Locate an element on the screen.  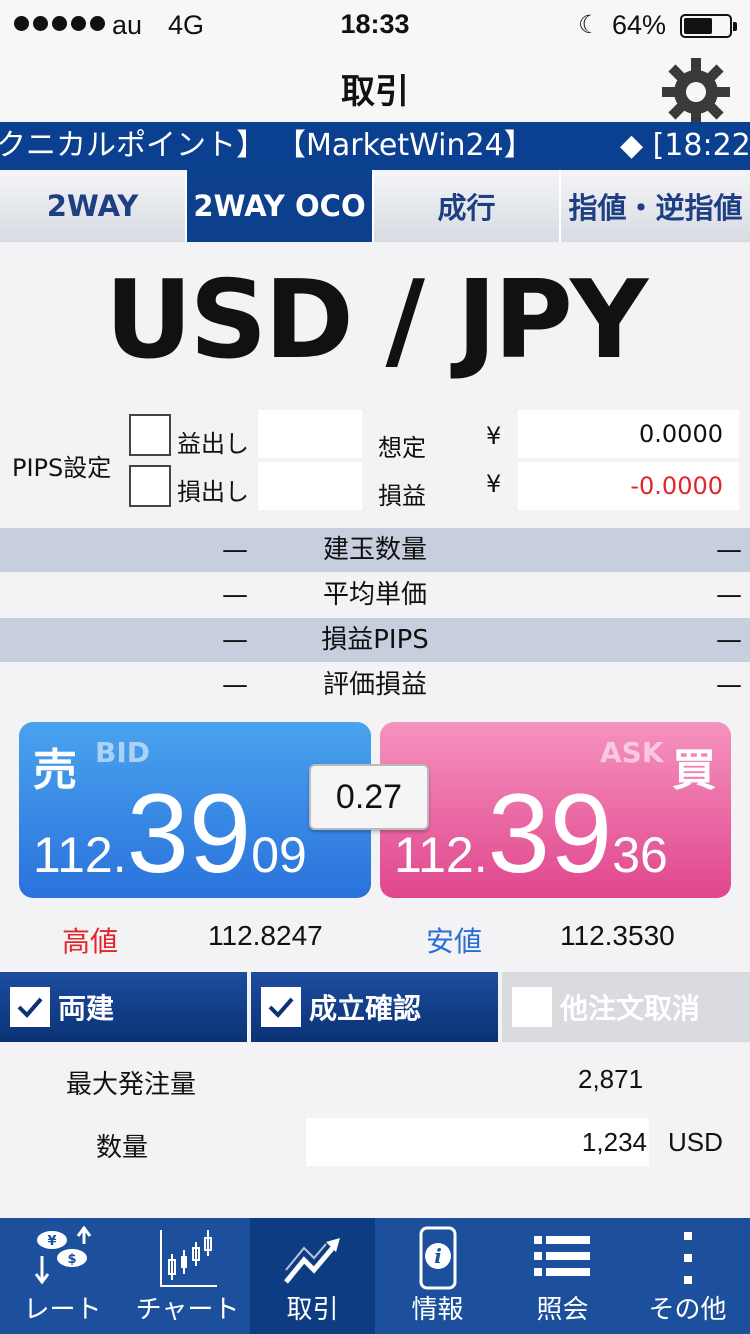
cancel-other-orders-label: 他注文取消 is located at coordinates (630, 1008).